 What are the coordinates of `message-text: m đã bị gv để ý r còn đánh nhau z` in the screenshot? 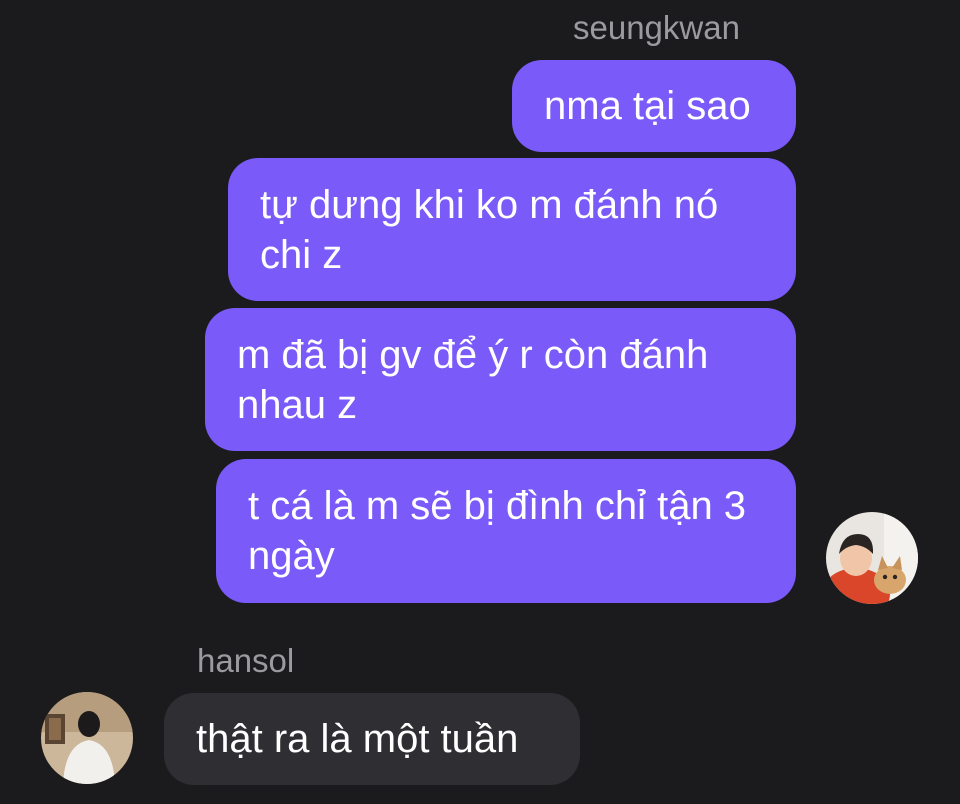 It's located at (473, 380).